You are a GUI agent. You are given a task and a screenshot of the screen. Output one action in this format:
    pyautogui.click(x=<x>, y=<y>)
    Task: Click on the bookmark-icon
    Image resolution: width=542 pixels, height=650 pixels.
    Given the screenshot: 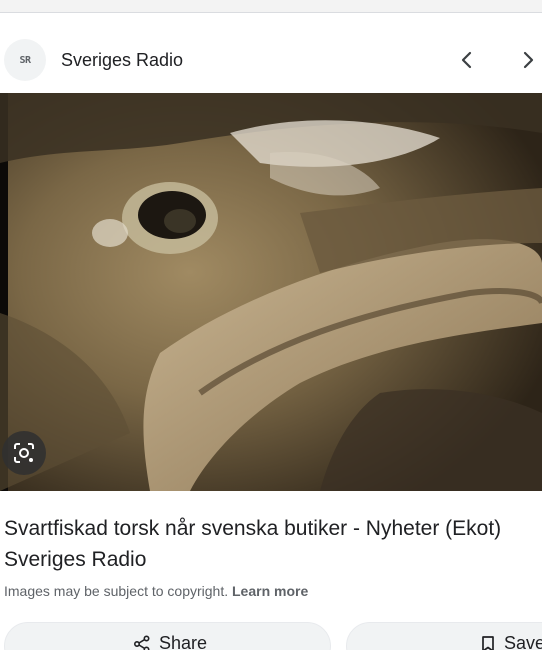 What is the action you would take?
    pyautogui.click(x=488, y=642)
    